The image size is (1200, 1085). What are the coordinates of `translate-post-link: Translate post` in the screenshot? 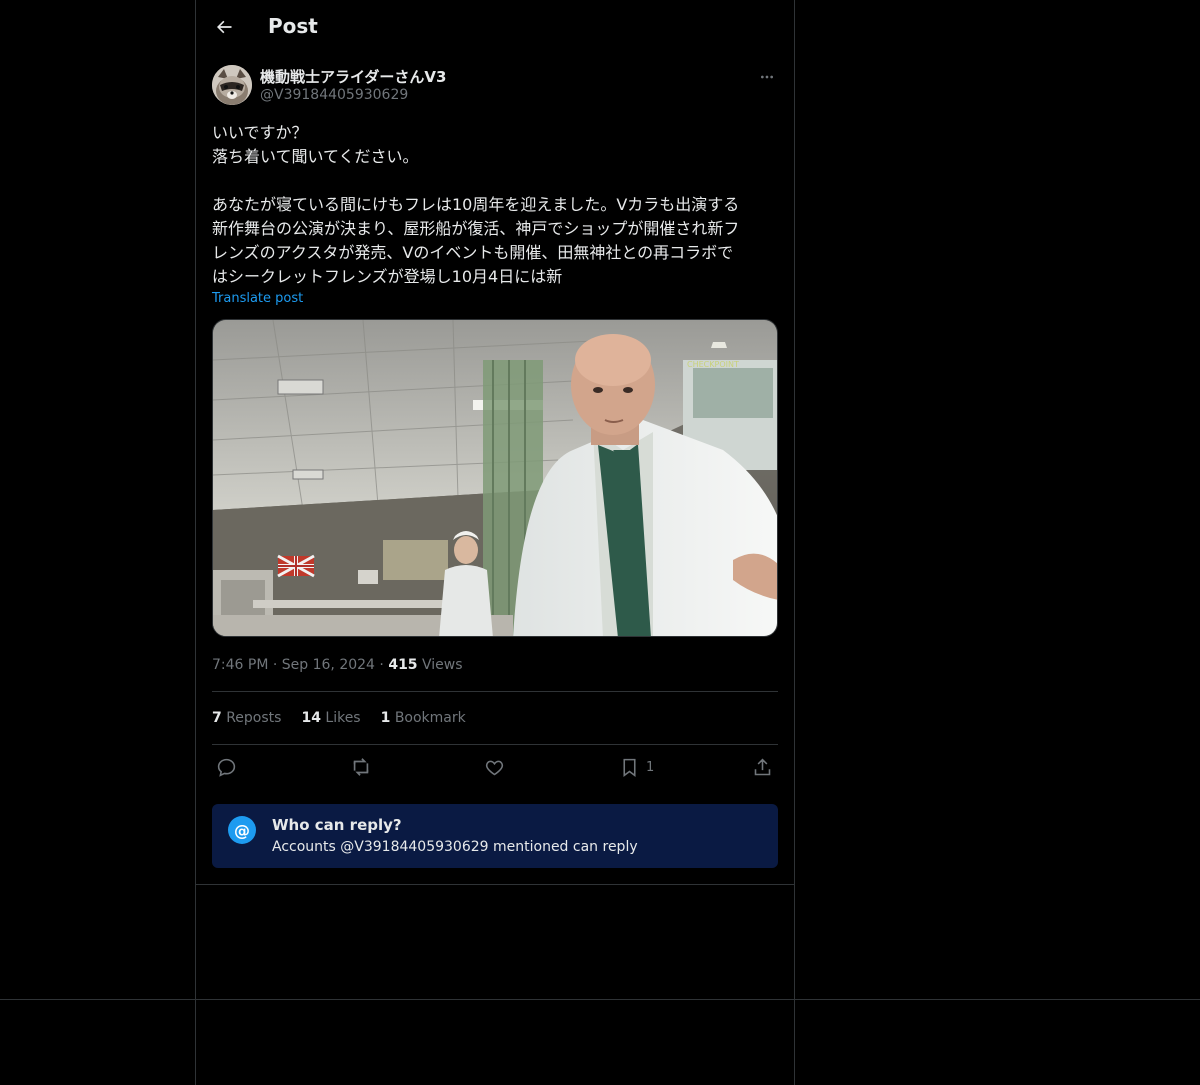 It's located at (257, 298).